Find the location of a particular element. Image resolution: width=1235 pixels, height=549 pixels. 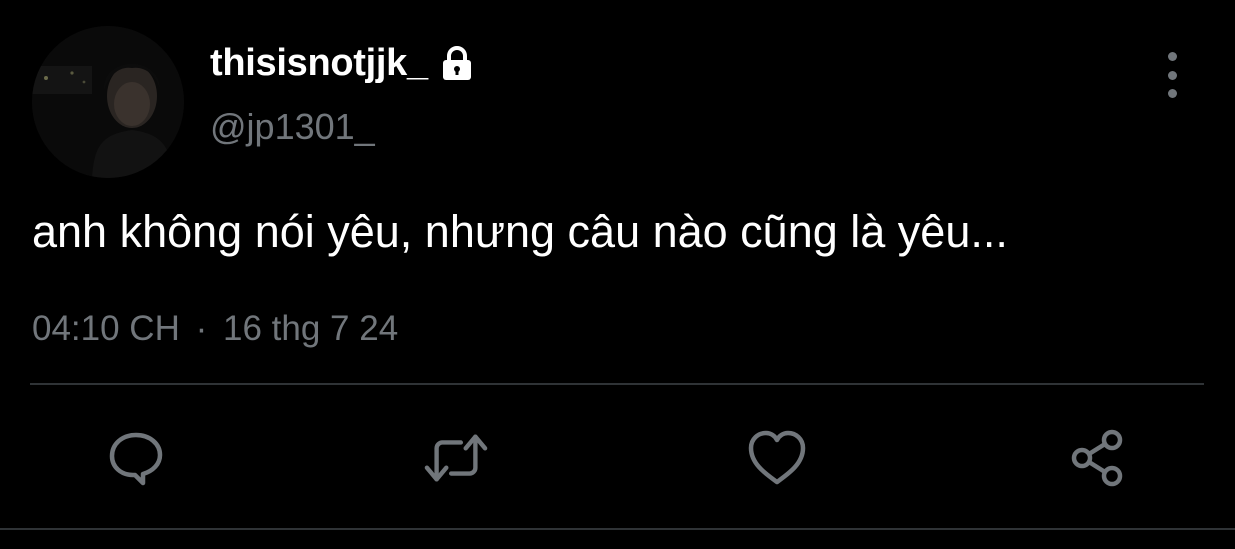

reply-button is located at coordinates (136, 458).